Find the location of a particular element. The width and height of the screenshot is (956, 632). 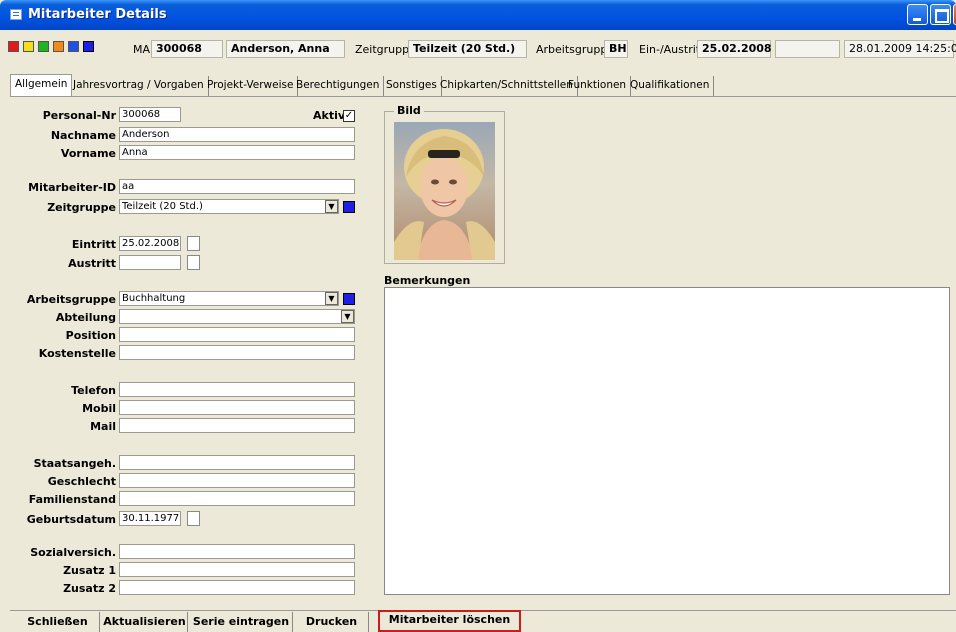

ma-value: 300068 is located at coordinates (187, 49).